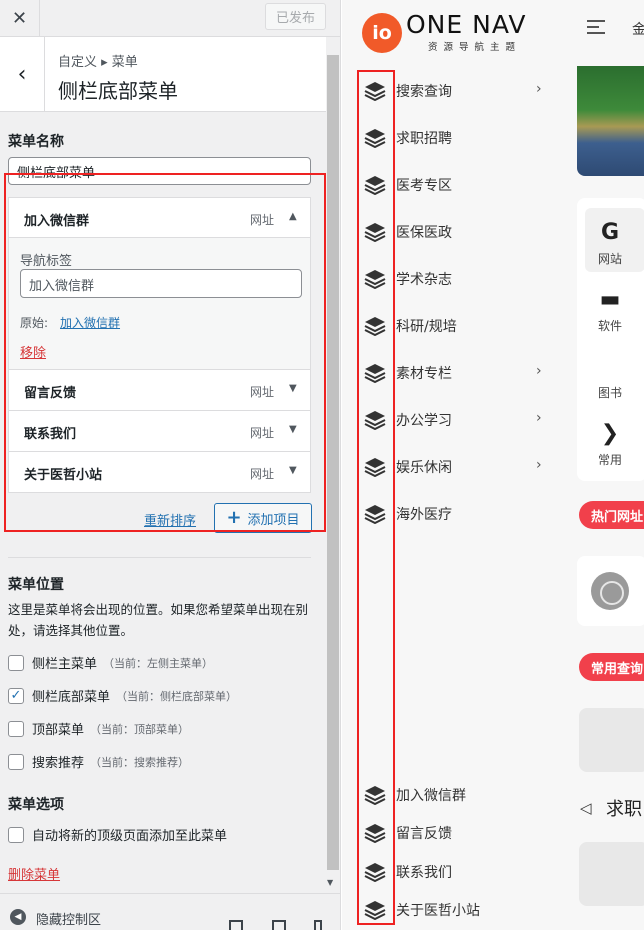 This screenshot has height=930, width=644. What do you see at coordinates (609, 460) in the screenshot?
I see `tab-label: 常用` at bounding box center [609, 460].